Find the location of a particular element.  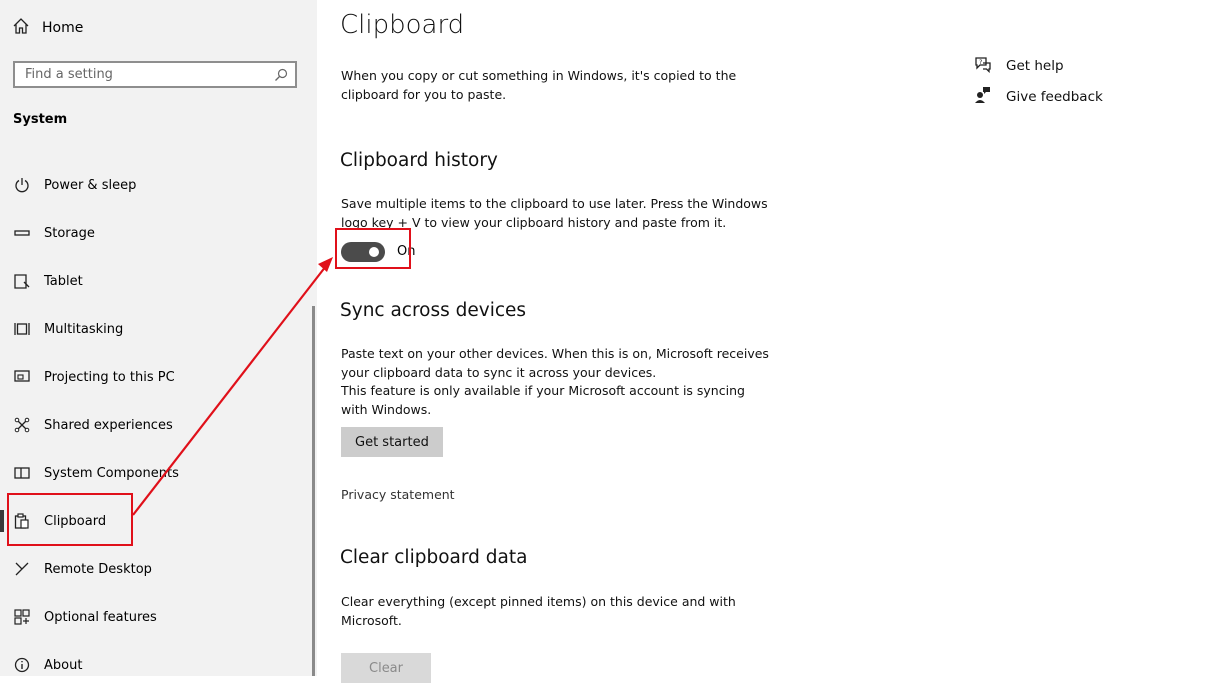

projecting-icon is located at coordinates (22, 377).